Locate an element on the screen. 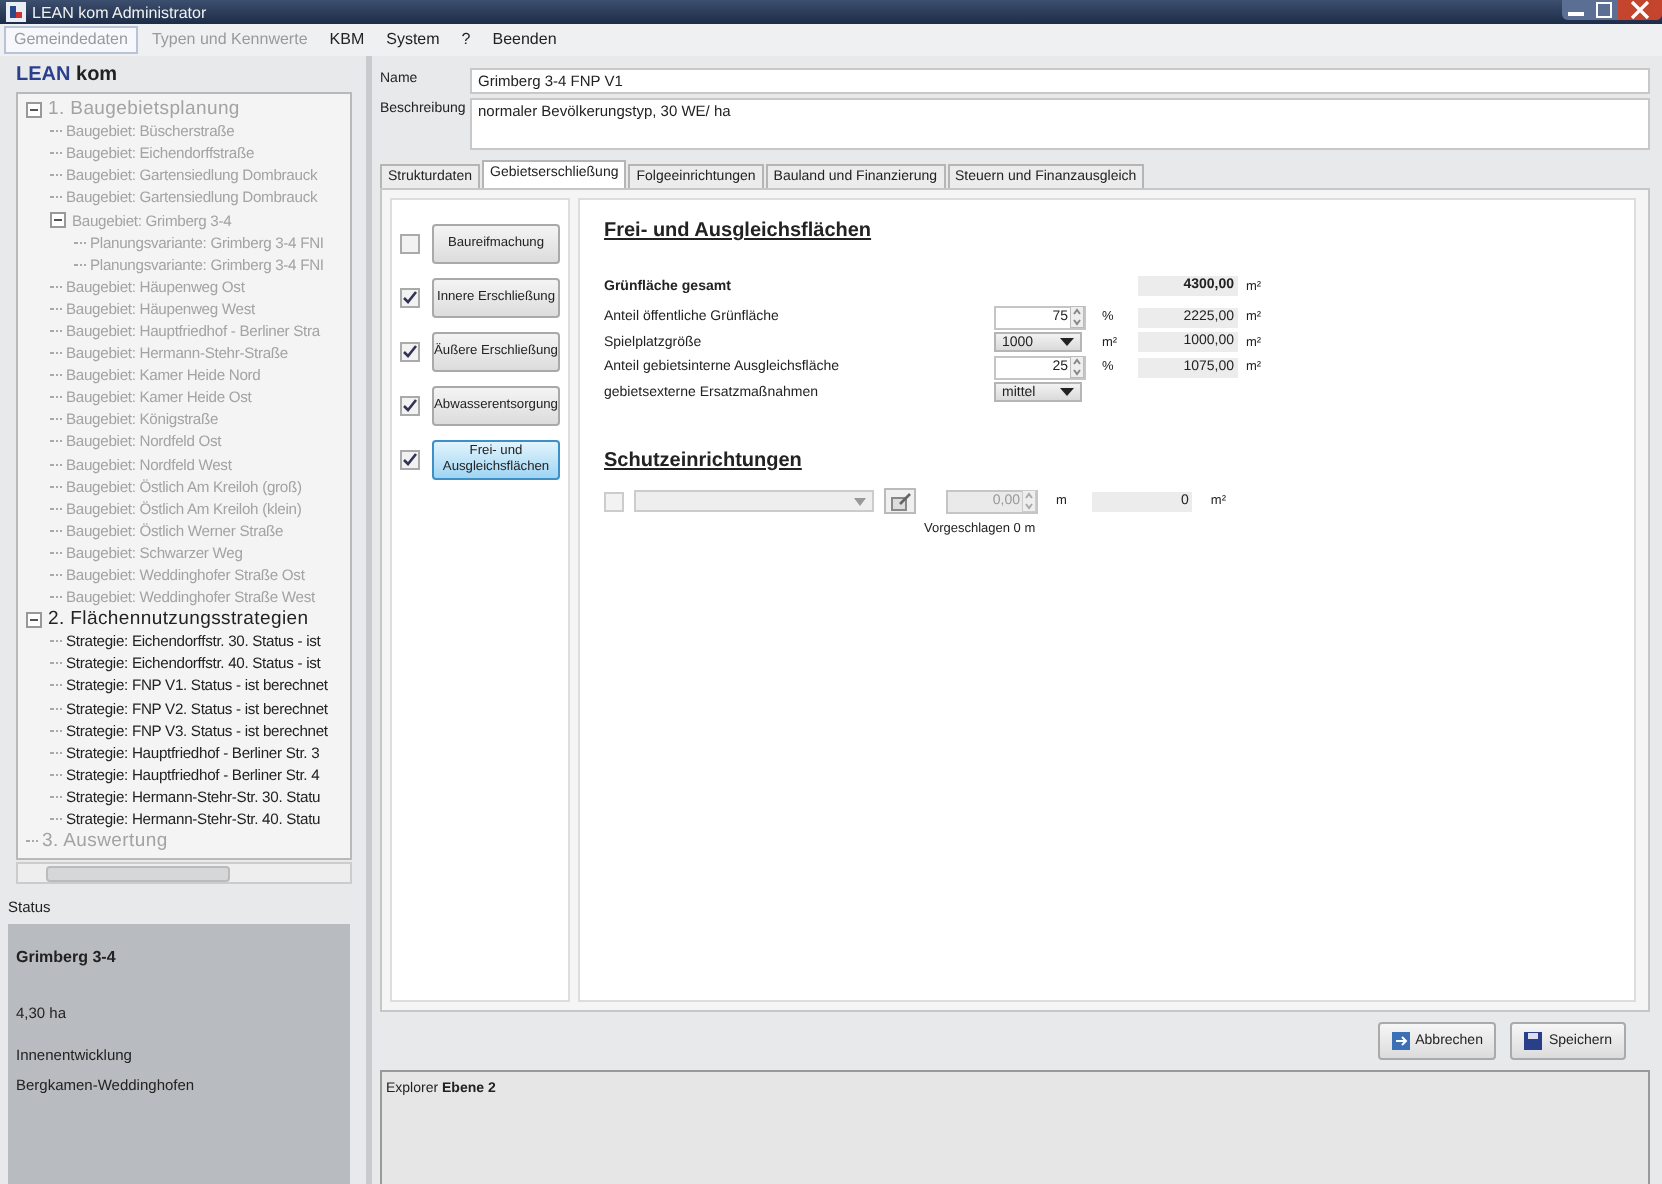 The width and height of the screenshot is (1662, 1184). close-icon is located at coordinates (1640, 10).